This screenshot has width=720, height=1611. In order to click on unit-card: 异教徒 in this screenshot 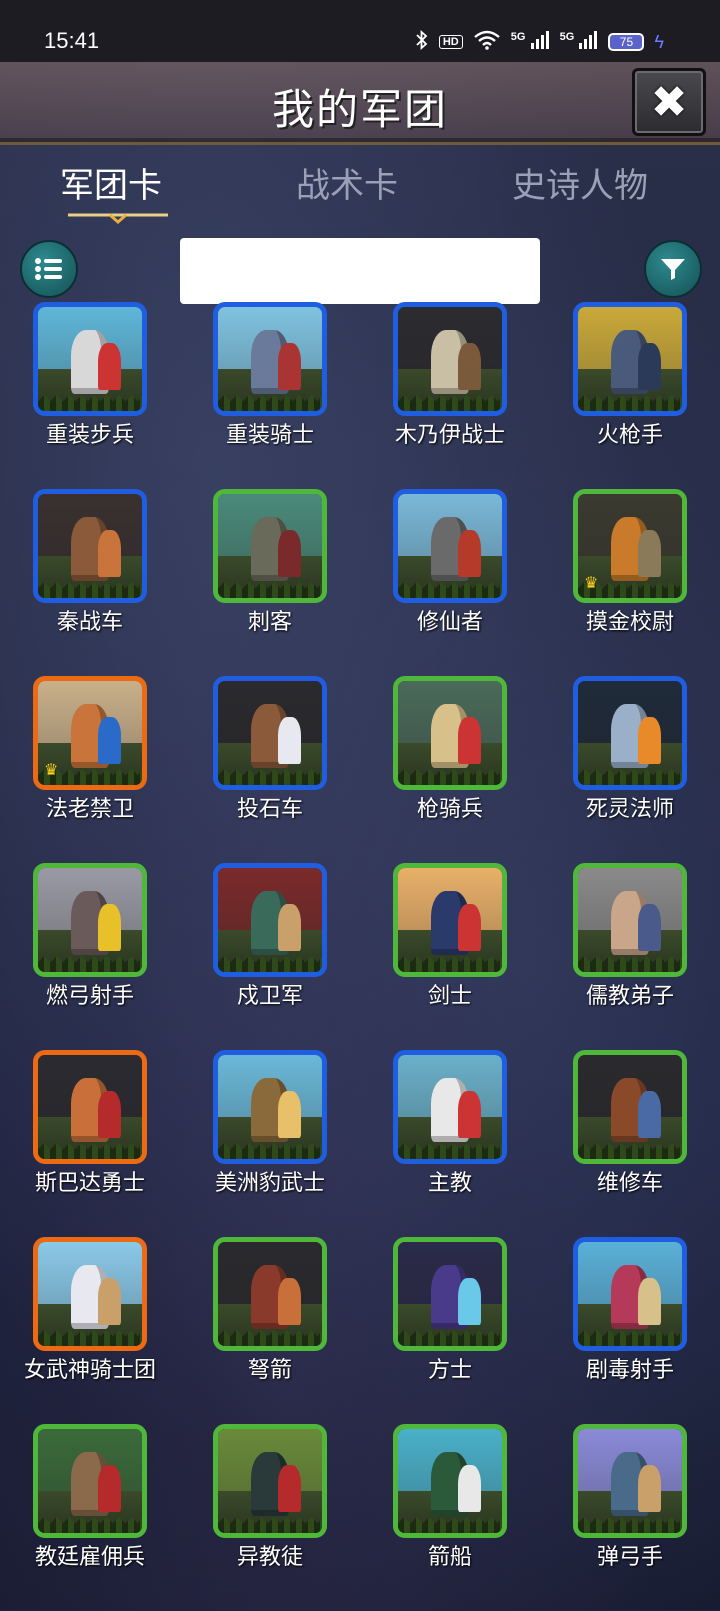, I will do `click(270, 1517)`.